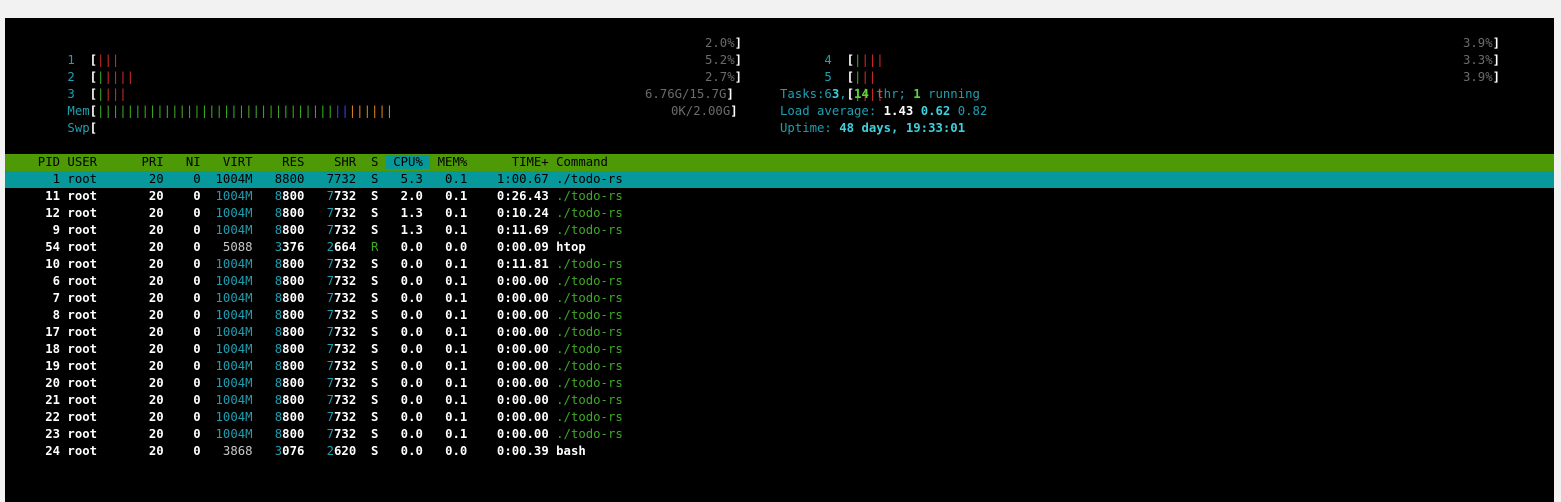 Image resolution: width=1561 pixels, height=502 pixels. I want to click on cell-time: 0:00.09, so click(515, 247).